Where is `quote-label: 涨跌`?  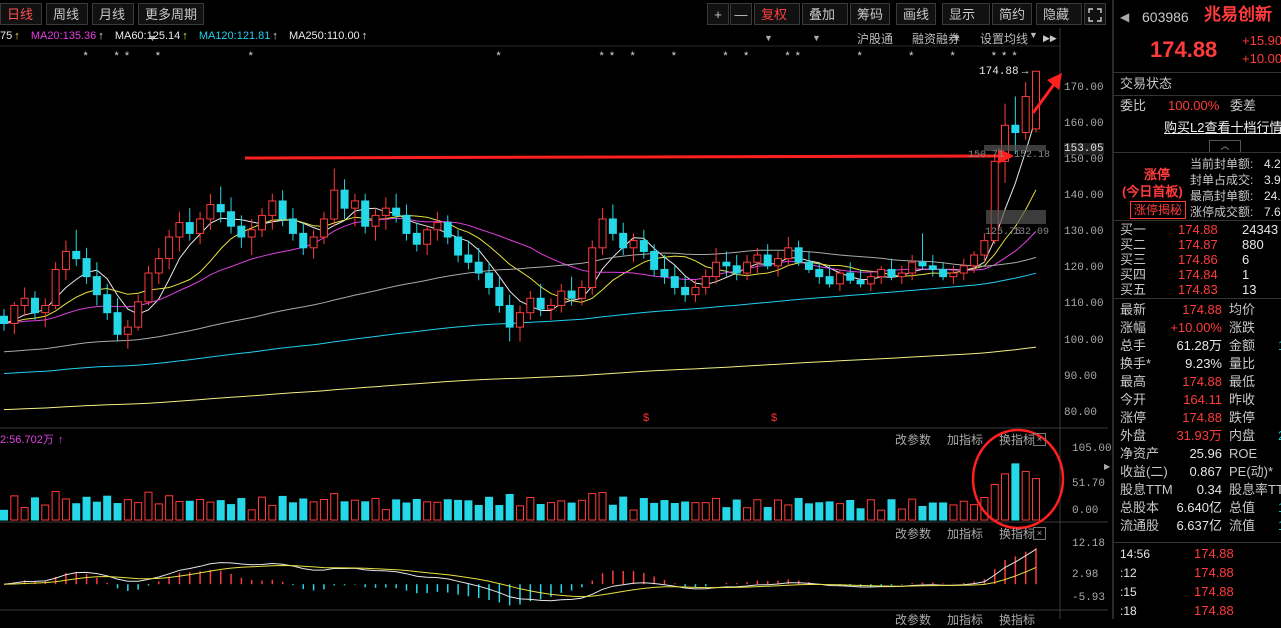 quote-label: 涨跌 is located at coordinates (1242, 327).